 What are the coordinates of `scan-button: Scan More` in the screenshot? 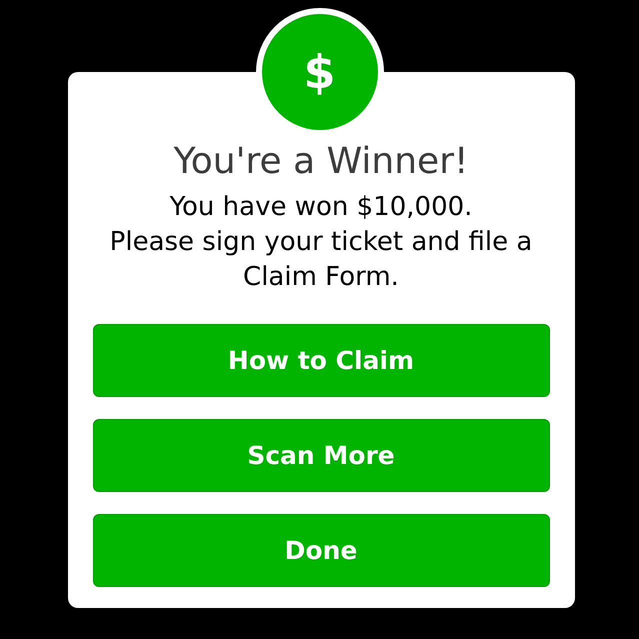 It's located at (321, 455).